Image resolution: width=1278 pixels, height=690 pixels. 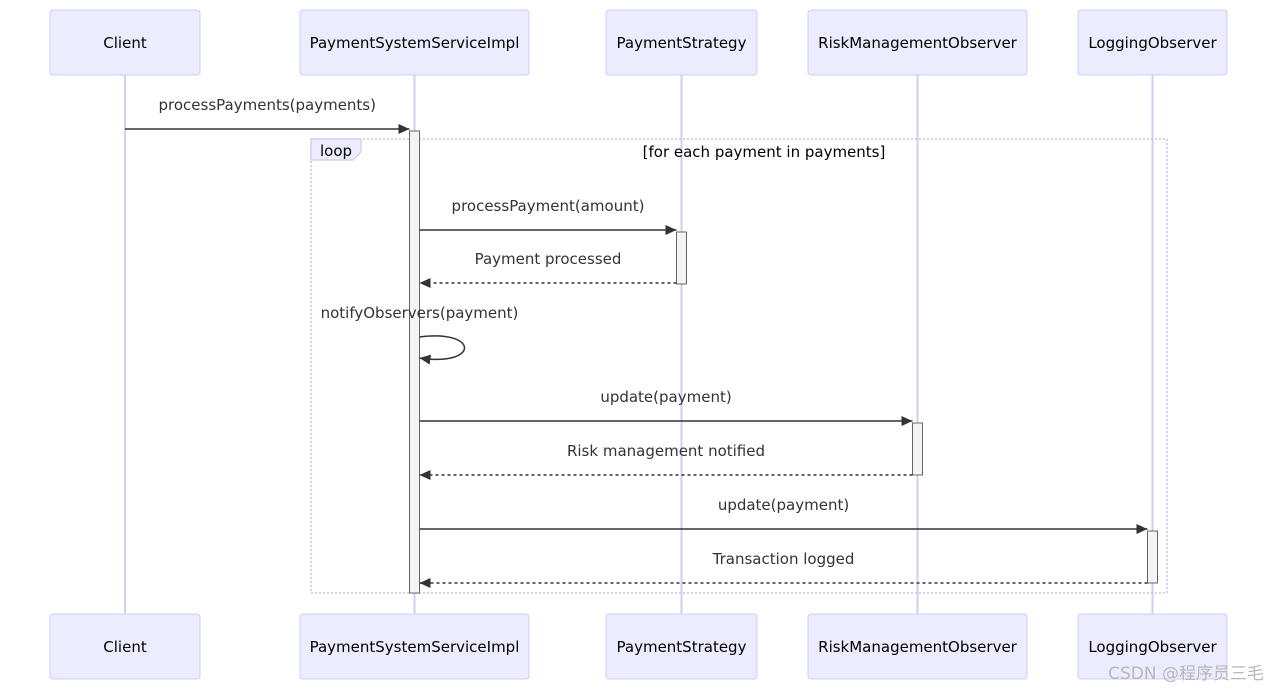 I want to click on participant-top-1: PaymentSystemServiceImpl, so click(x=414, y=42).